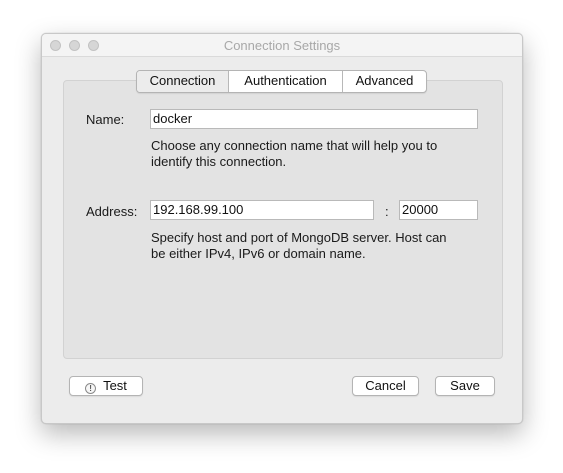 The image size is (563, 473). I want to click on tab-bar: Connection Authentication Advanced, so click(281, 81).